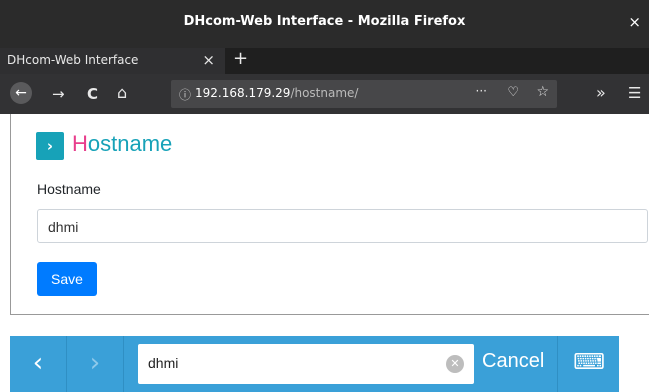  I want to click on site-info-icon: ⓘ, so click(185, 94).